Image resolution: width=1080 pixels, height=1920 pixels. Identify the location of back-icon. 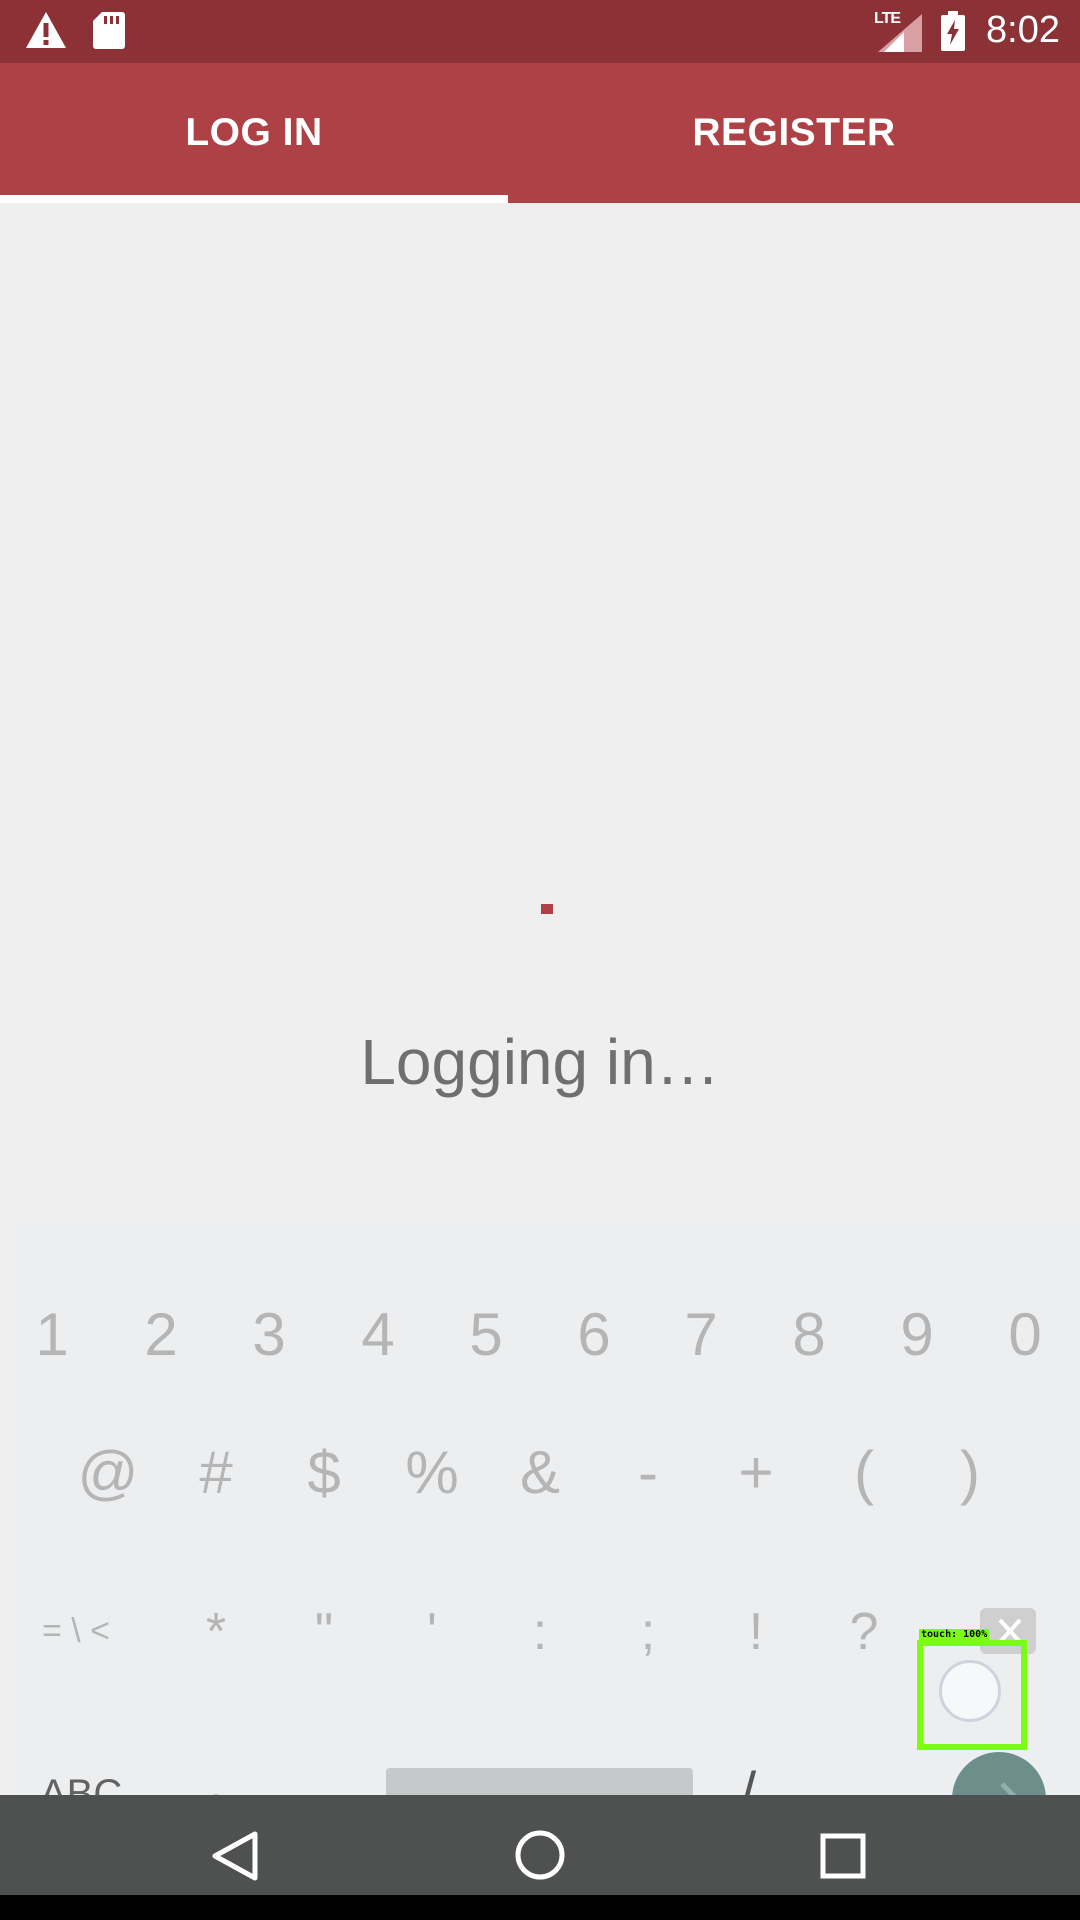
(235, 1856).